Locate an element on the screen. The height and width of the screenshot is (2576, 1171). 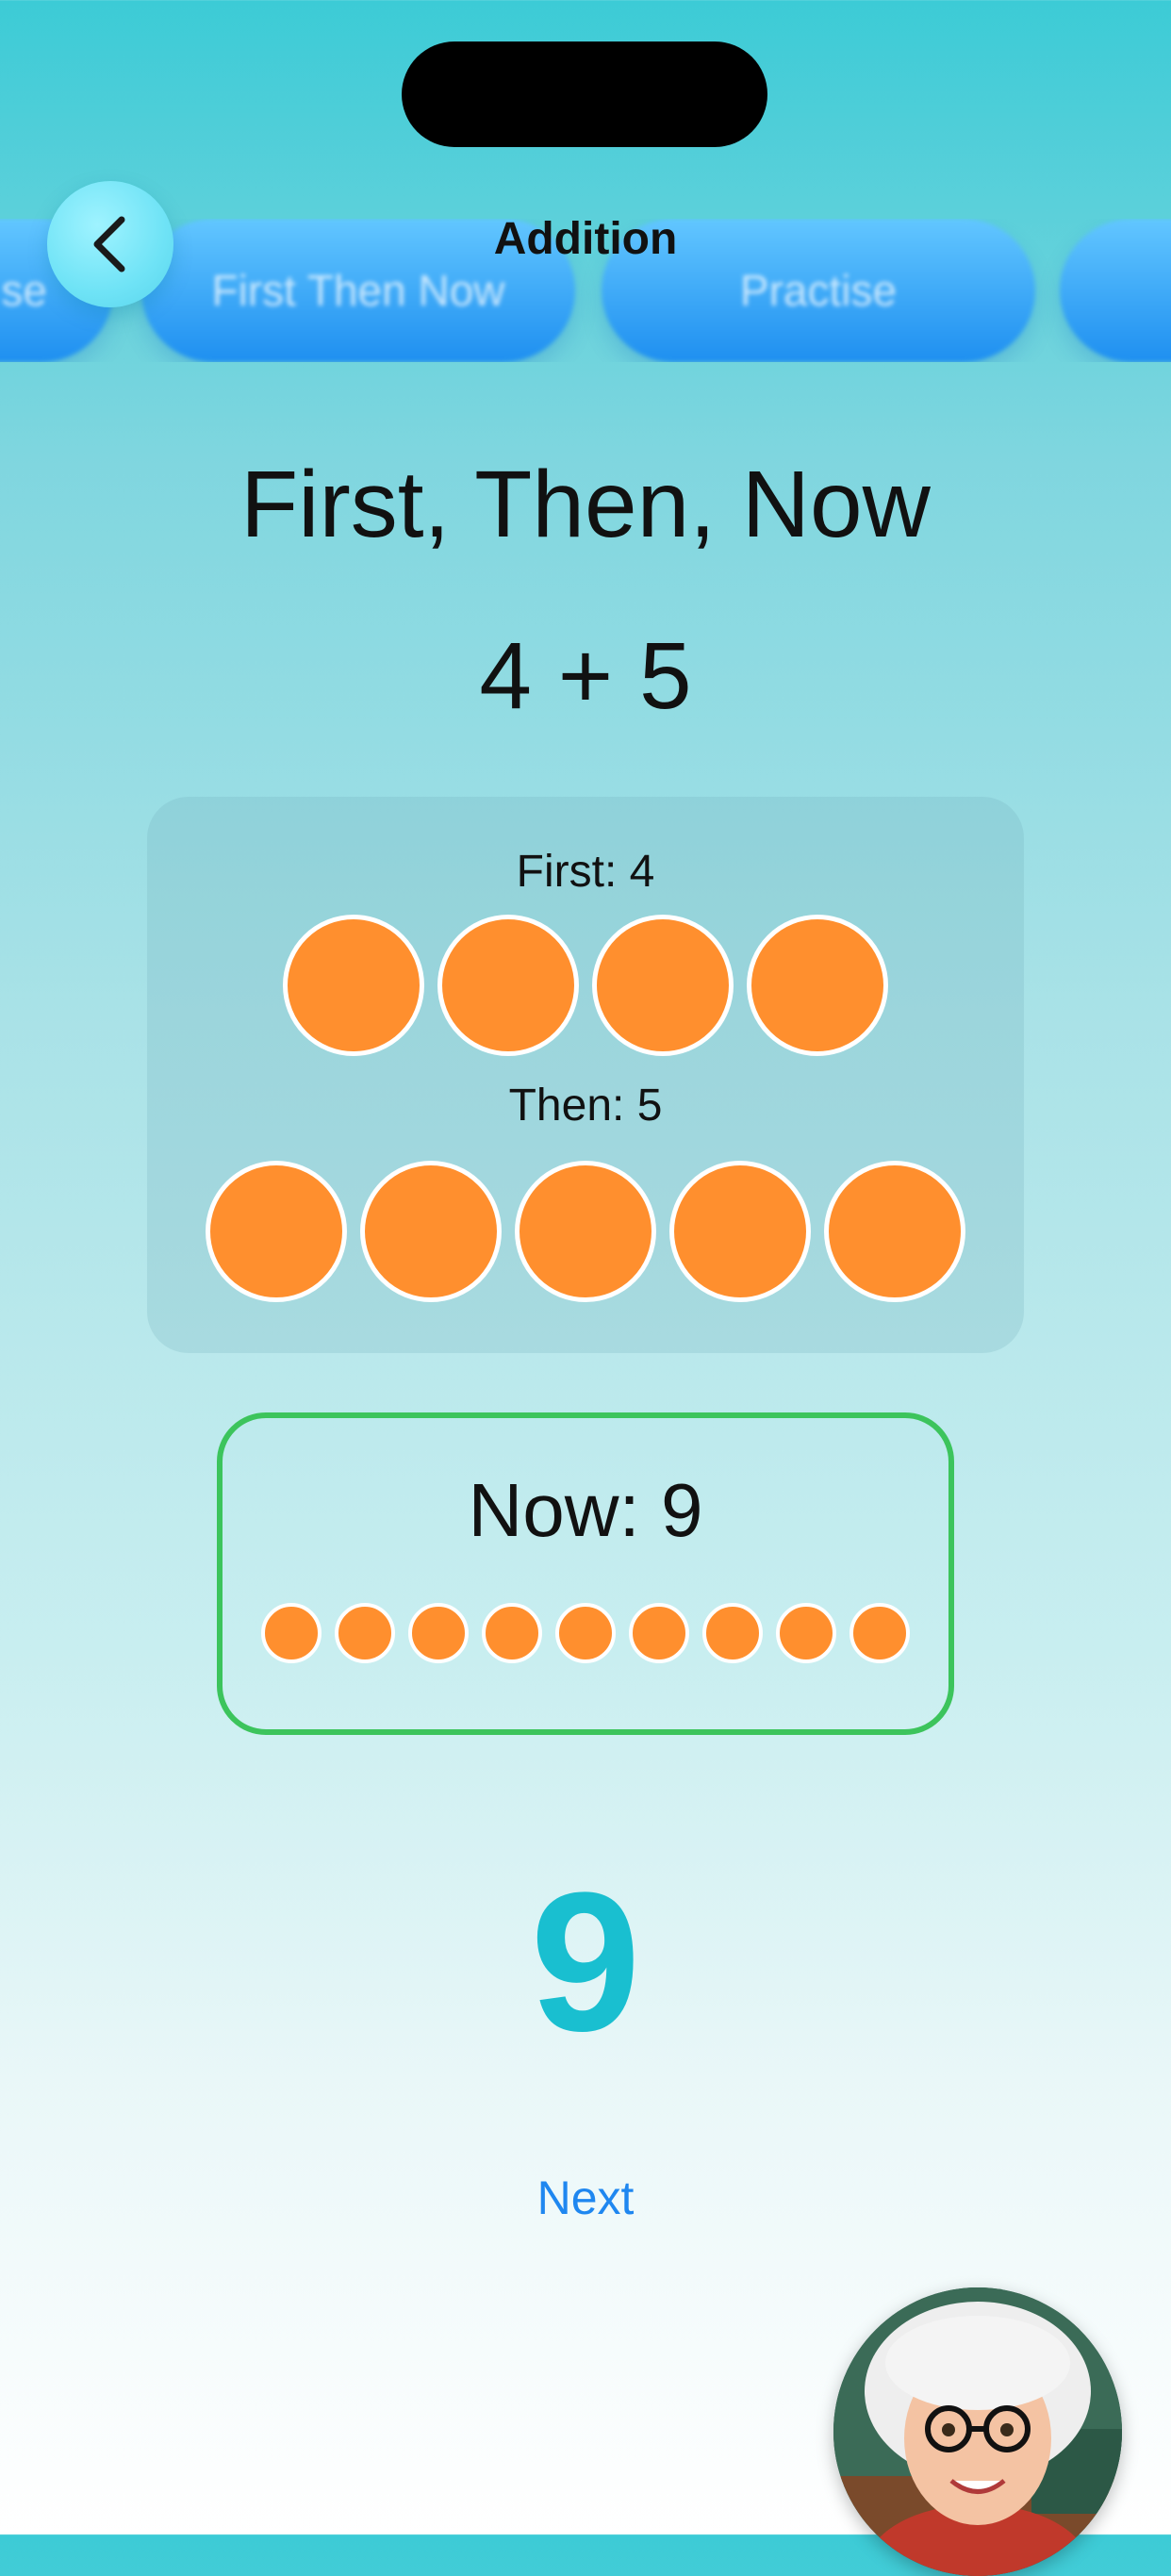
then-group-label: Then: 5 is located at coordinates (585, 1106).